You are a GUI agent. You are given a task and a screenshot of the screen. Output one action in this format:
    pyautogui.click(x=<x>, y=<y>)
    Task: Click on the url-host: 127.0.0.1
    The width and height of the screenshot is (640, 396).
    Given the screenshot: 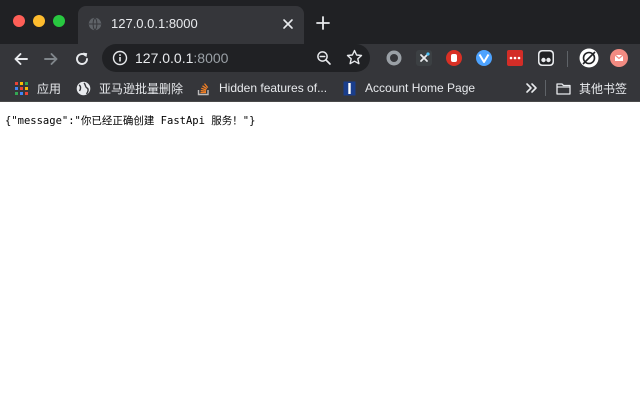 What is the action you would take?
    pyautogui.click(x=164, y=58)
    